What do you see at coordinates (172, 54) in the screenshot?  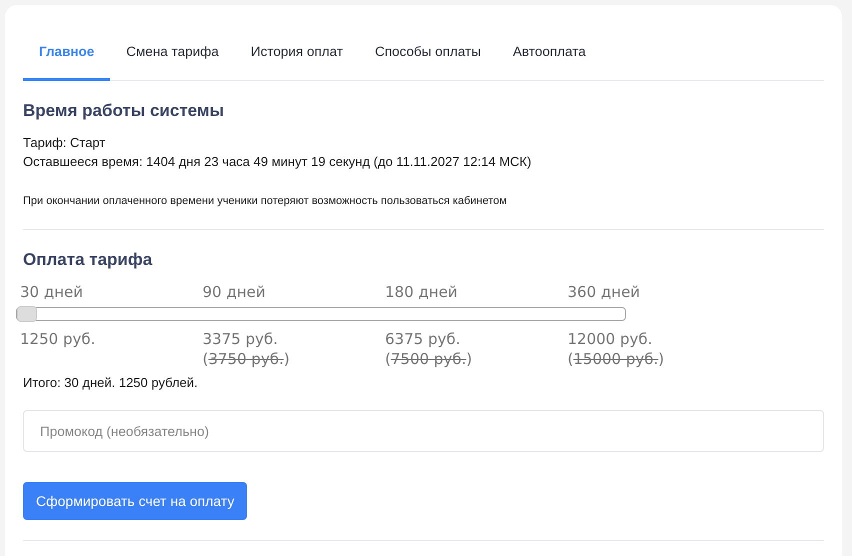 I see `tab: Смена тарифа` at bounding box center [172, 54].